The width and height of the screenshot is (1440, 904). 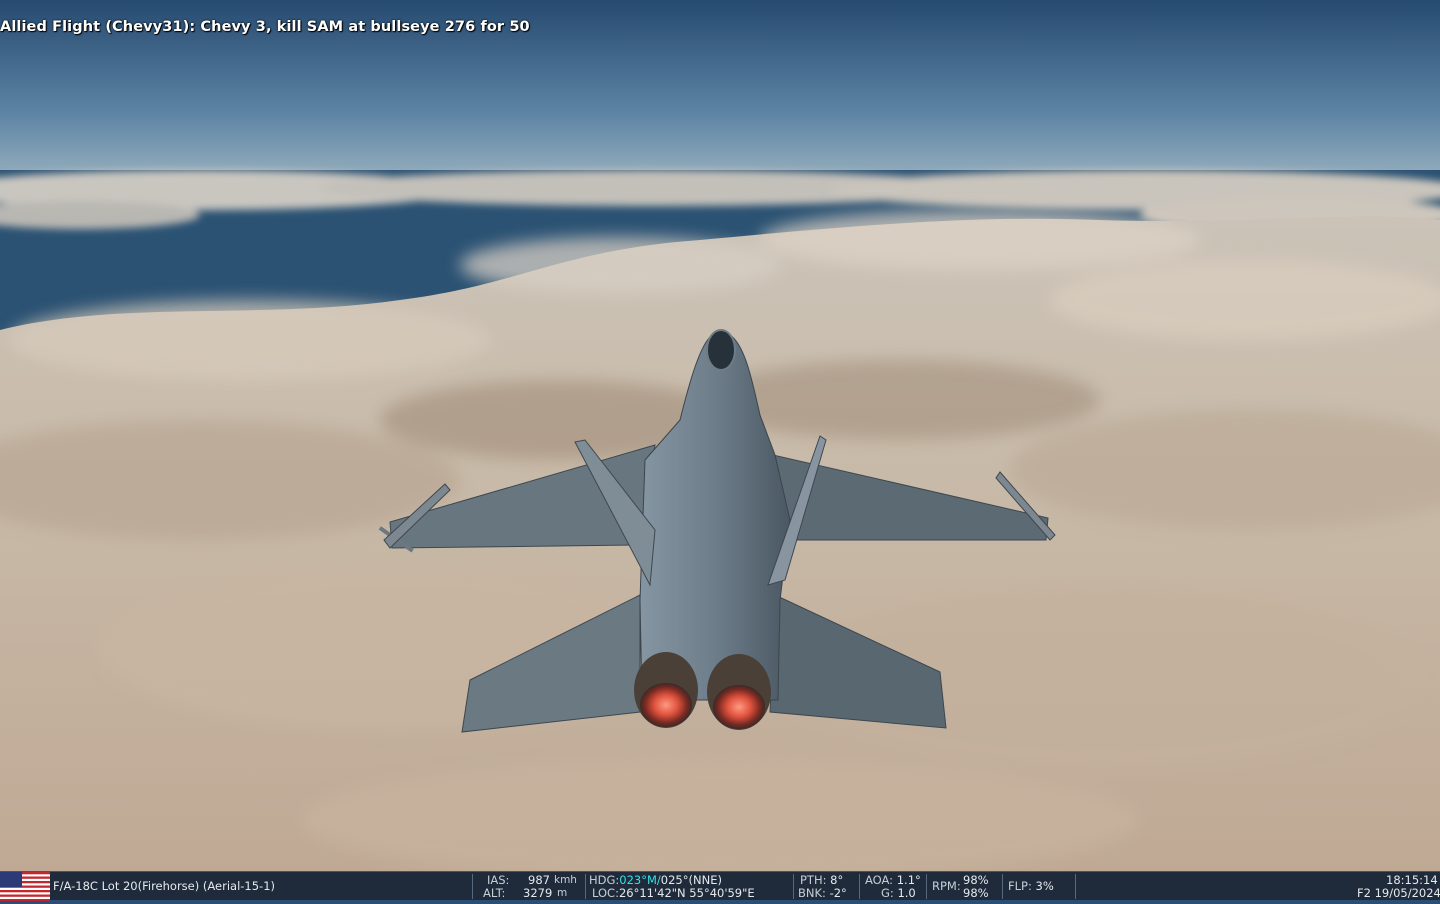 I want to click on hdg-true: 025°(NNE), so click(x=691, y=880).